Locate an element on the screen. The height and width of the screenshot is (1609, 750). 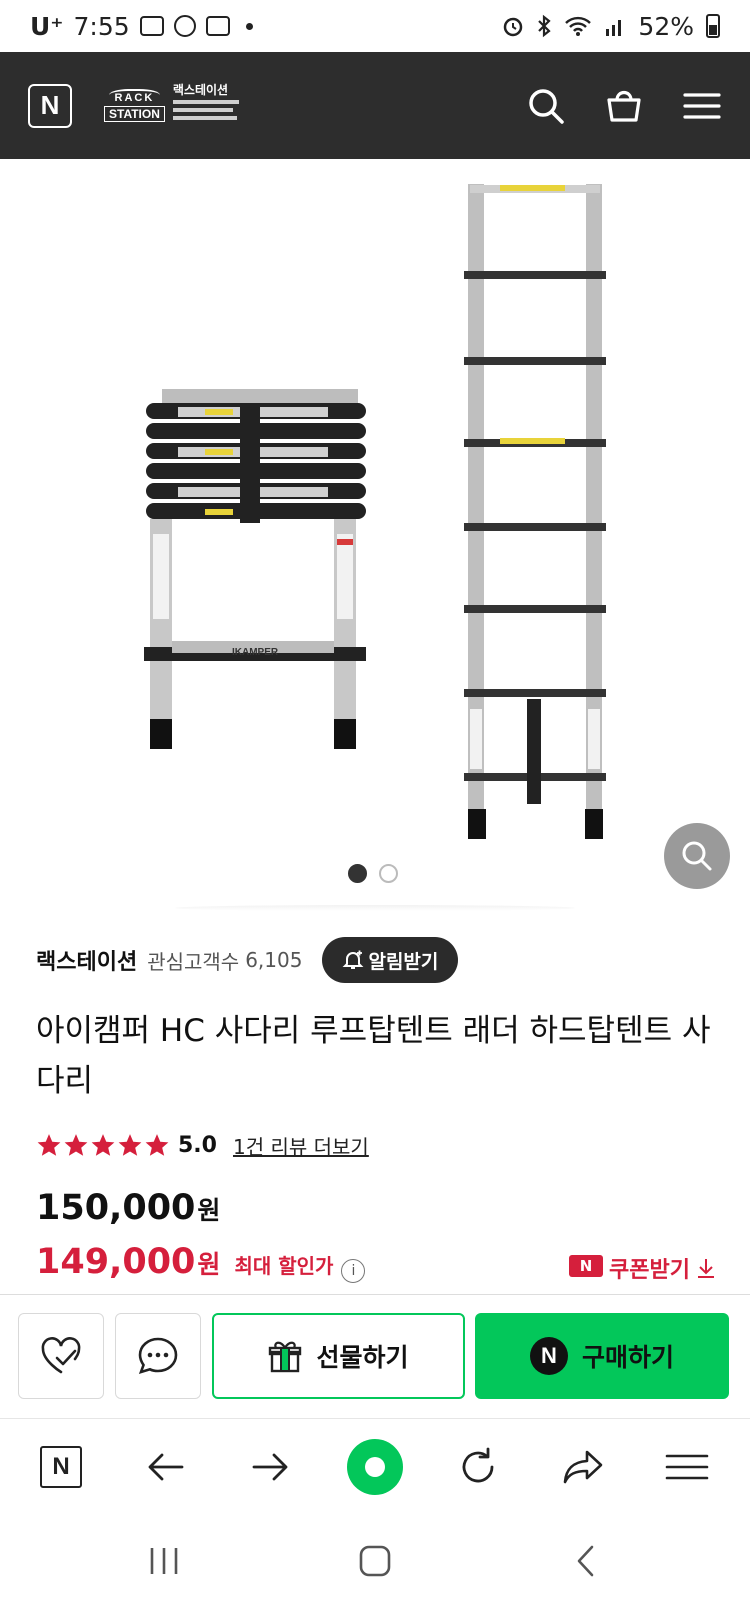
coupon-n-badge: N is located at coordinates (586, 1266).